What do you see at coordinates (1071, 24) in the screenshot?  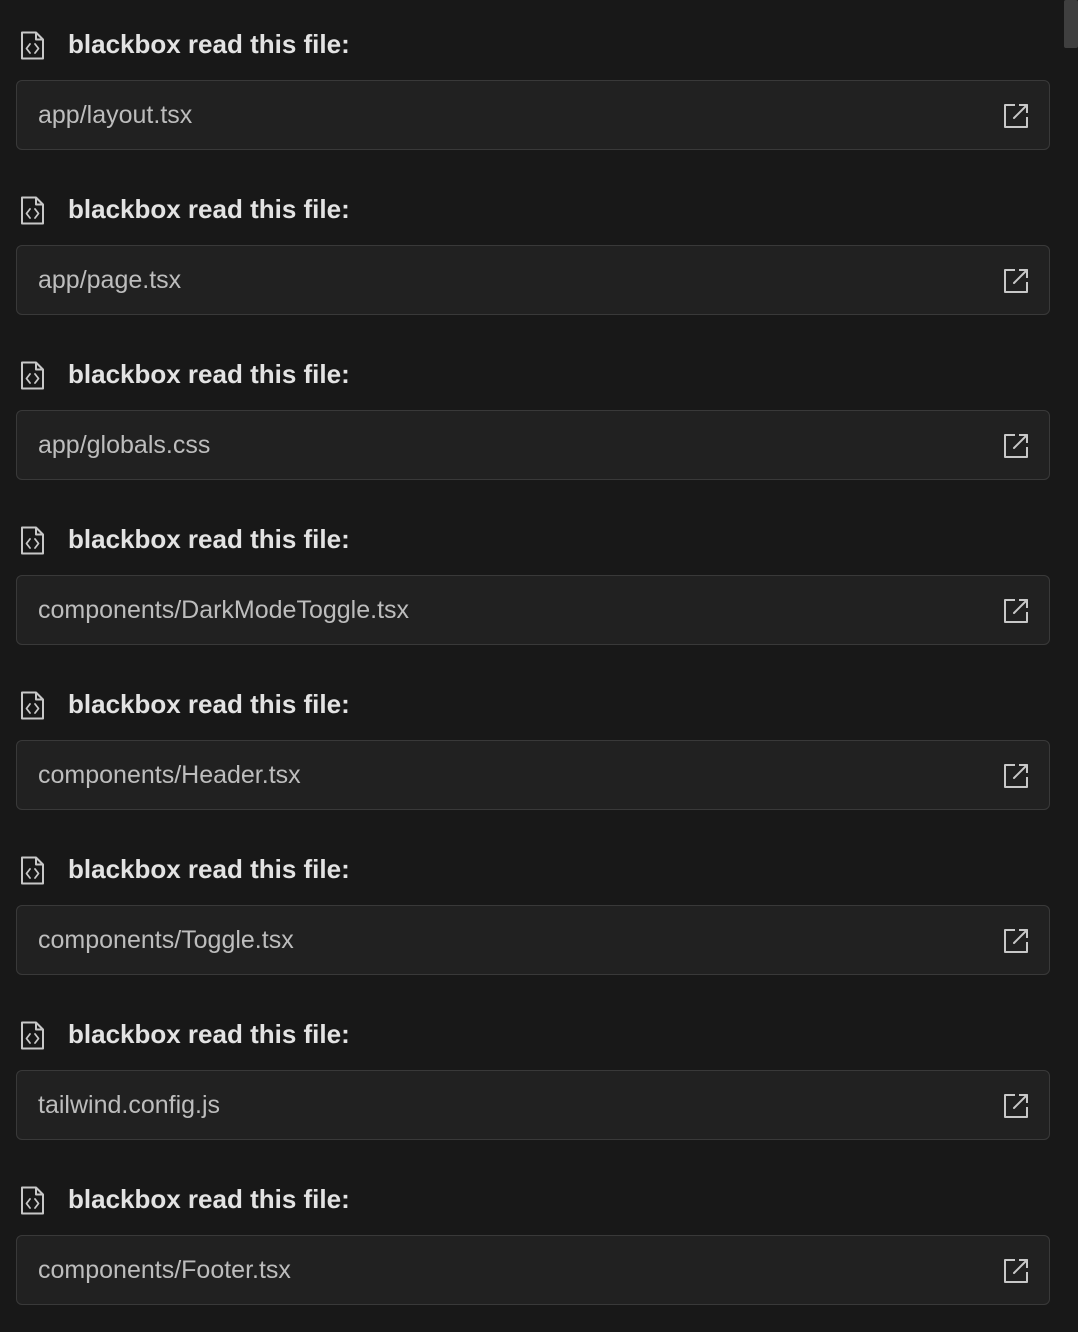 I see `scrollbar-thumb` at bounding box center [1071, 24].